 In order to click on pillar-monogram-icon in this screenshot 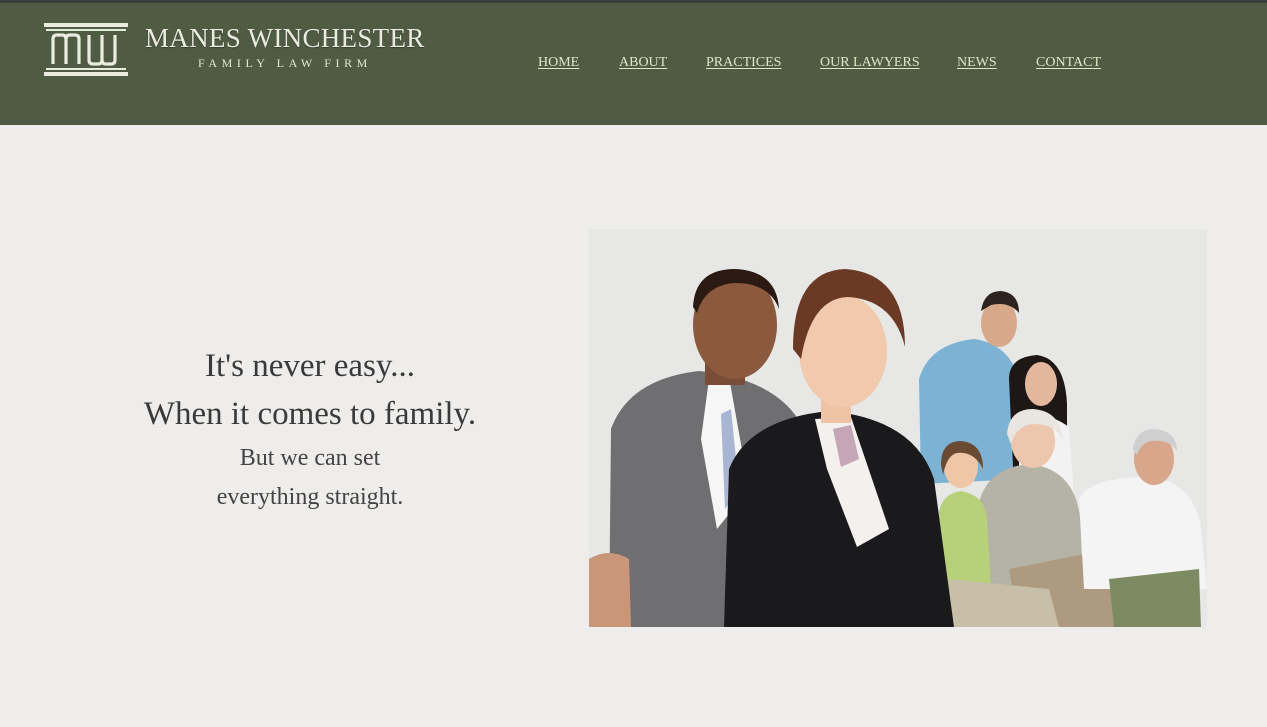, I will do `click(86, 49)`.